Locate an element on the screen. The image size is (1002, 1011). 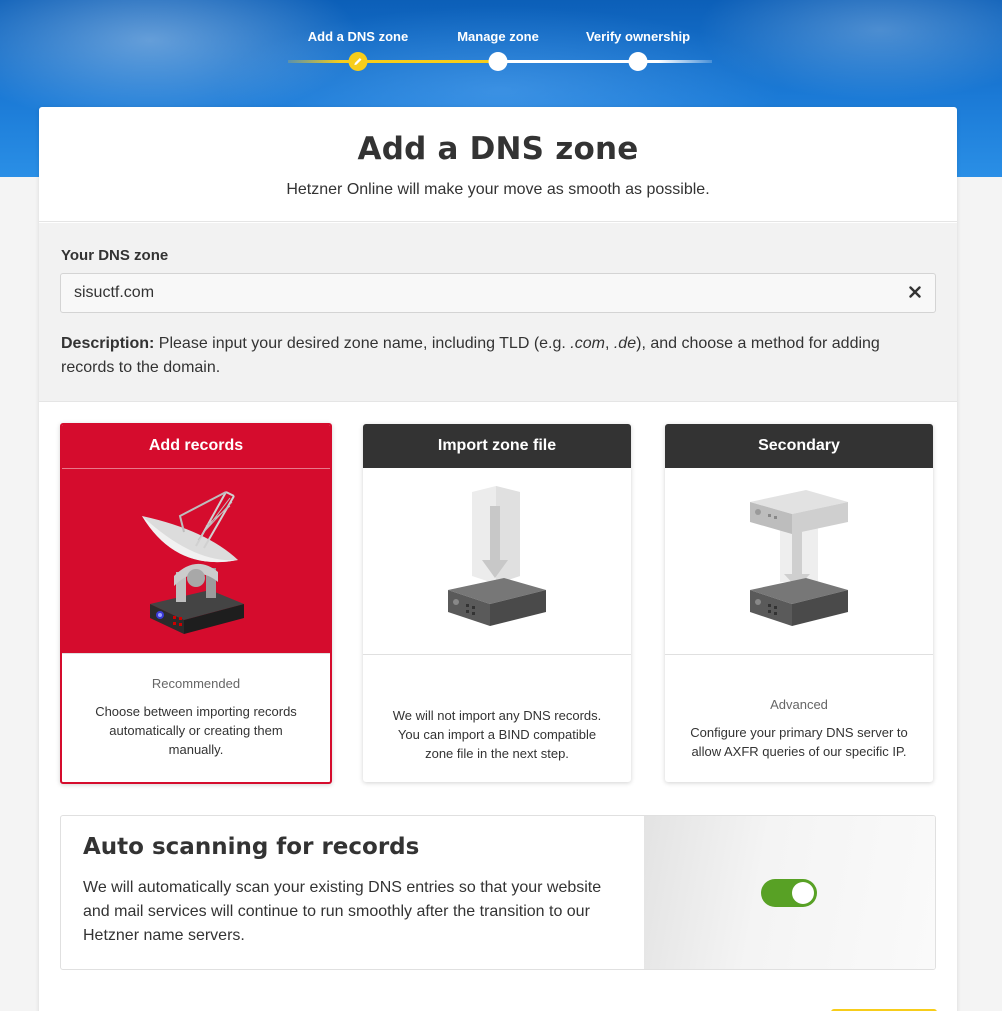
option-title: Add records is located at coordinates (196, 447).